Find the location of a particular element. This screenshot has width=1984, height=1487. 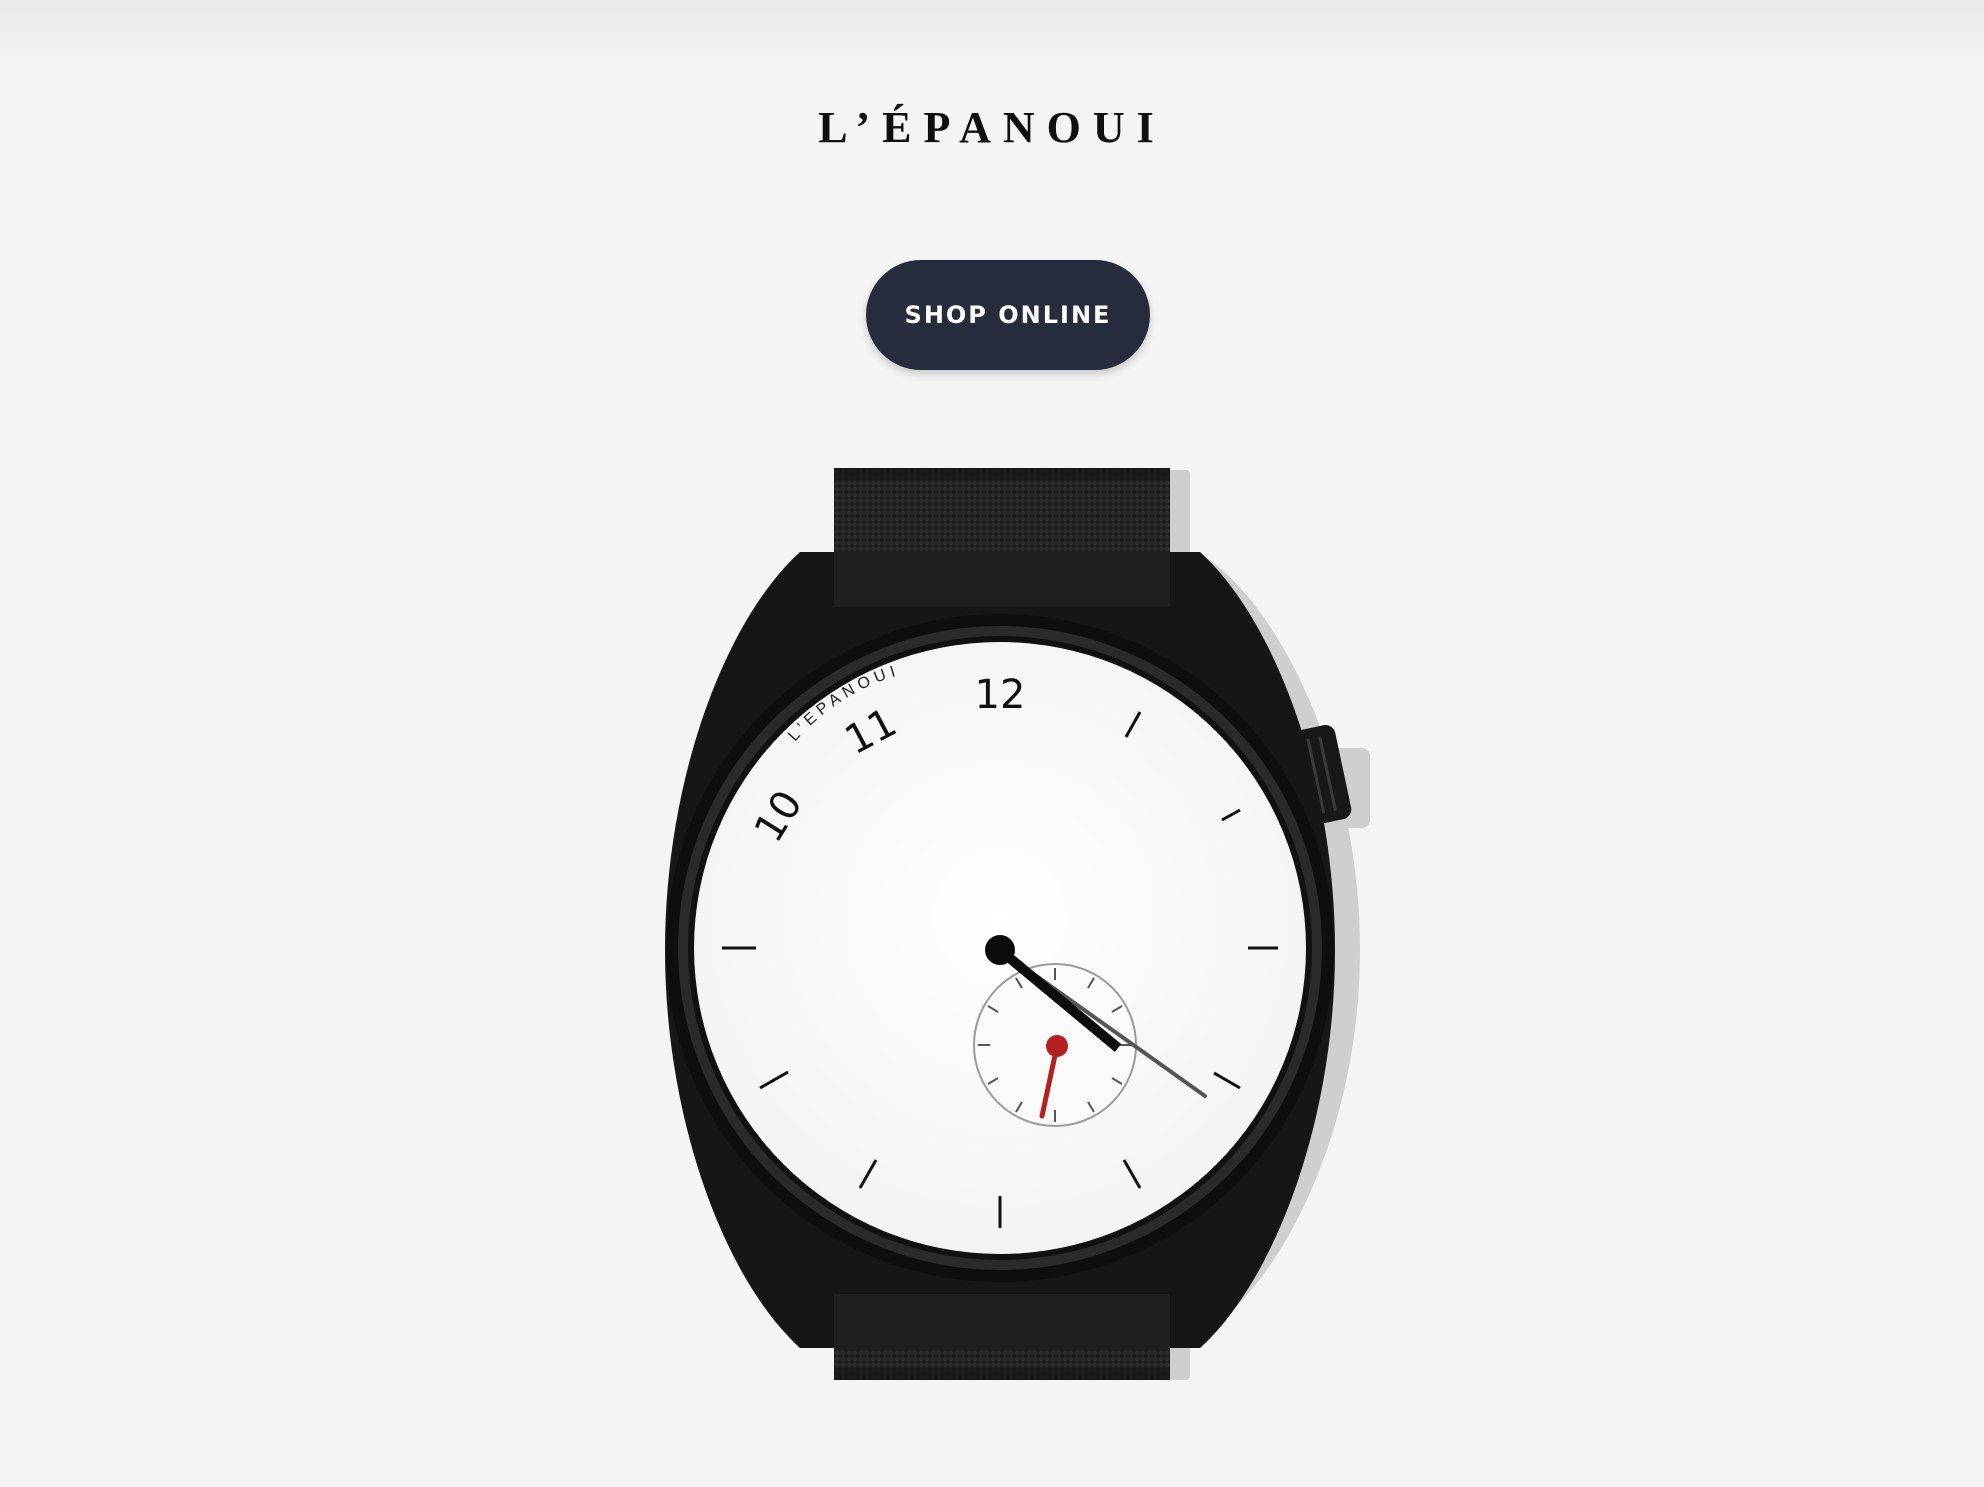

shop-online-button: SHOP ONLINE is located at coordinates (1008, 315).